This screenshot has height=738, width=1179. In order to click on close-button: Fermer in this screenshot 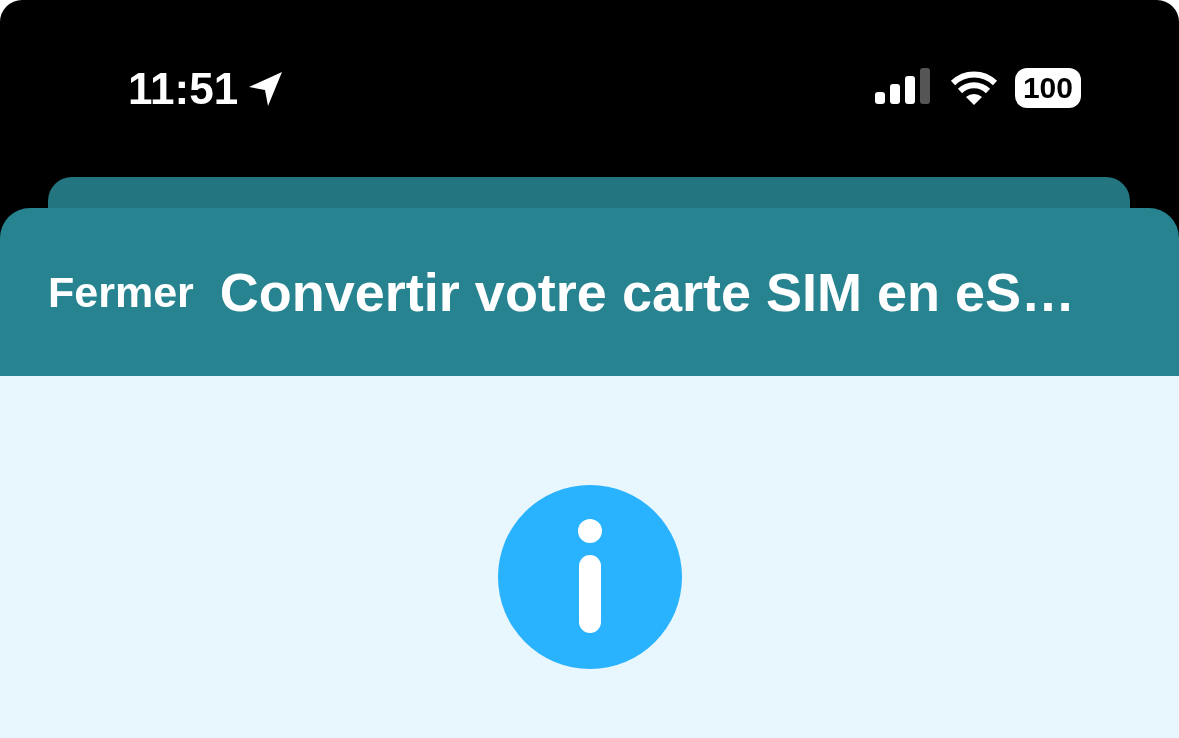, I will do `click(121, 292)`.